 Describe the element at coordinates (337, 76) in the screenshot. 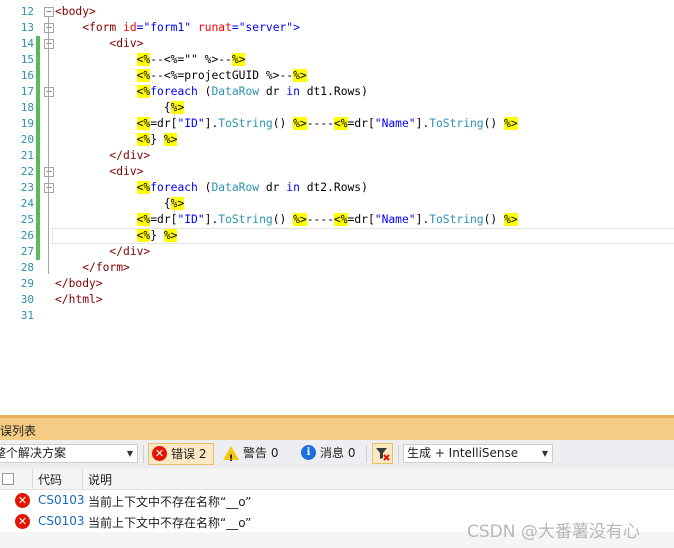

I see `code-line: 16 <%--<%=projectGUID %>--%>` at that location.